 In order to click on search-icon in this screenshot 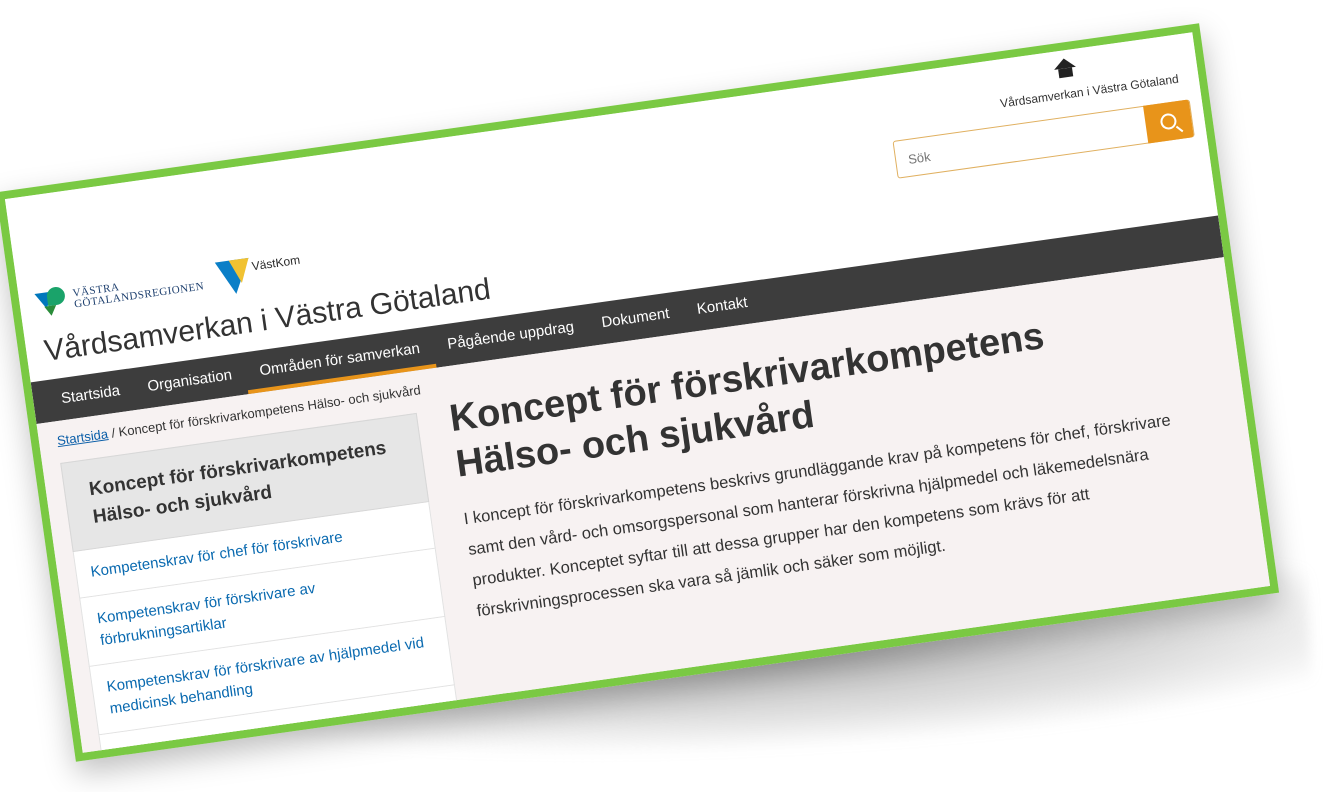, I will do `click(1168, 121)`.